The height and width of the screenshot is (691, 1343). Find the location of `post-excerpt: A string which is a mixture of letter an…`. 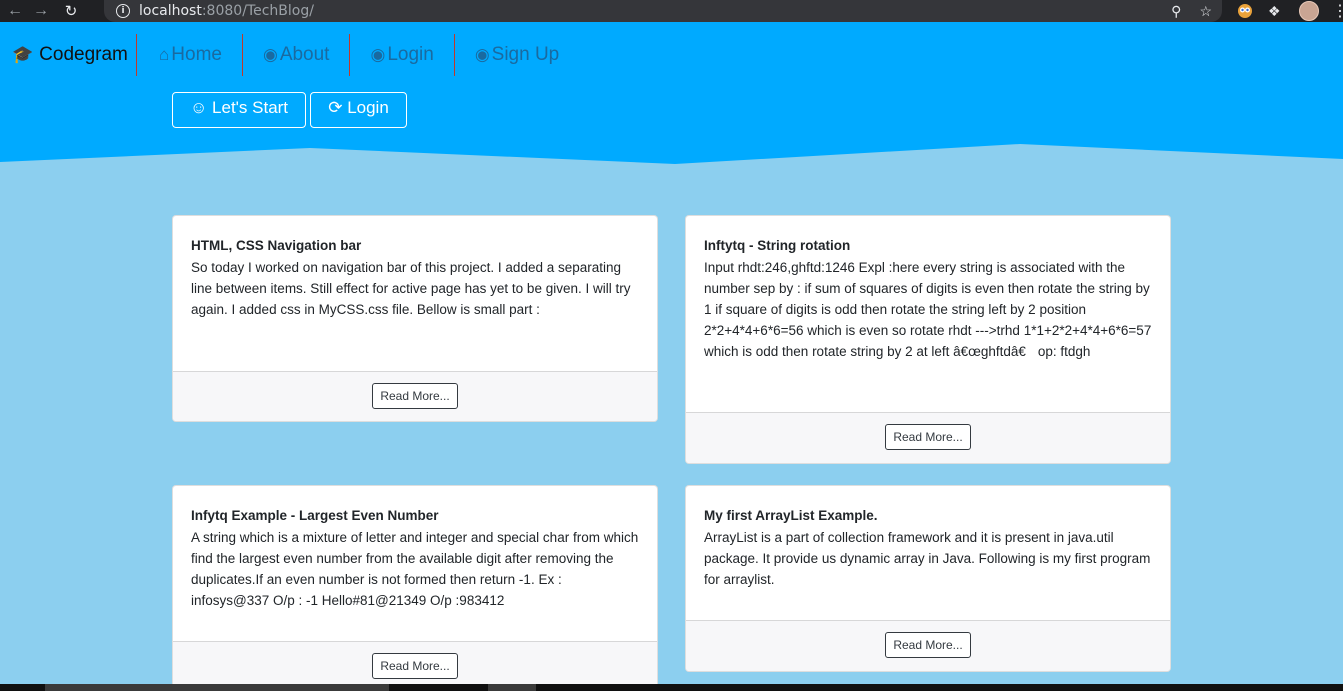

post-excerpt: A string which is a mixture of letter an… is located at coordinates (415, 569).